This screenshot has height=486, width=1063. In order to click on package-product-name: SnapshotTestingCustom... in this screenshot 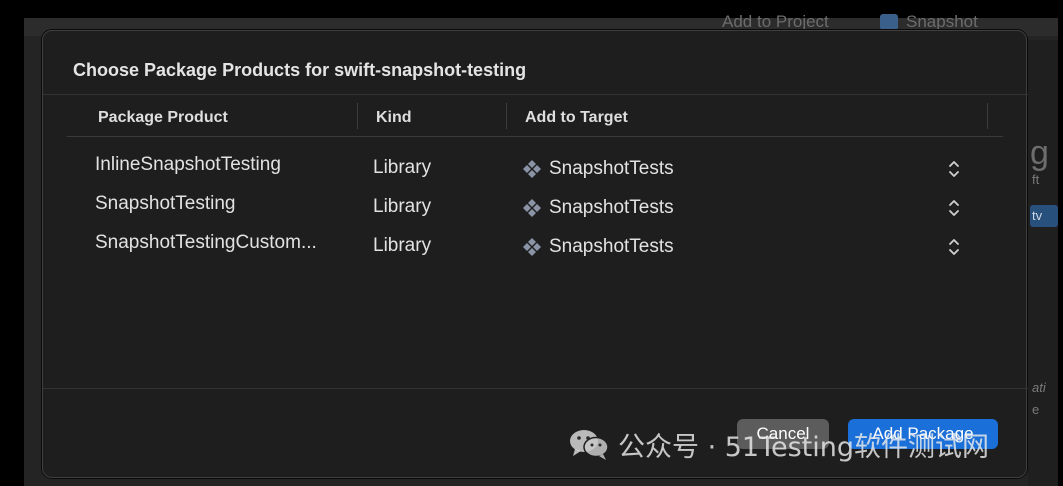, I will do `click(206, 242)`.